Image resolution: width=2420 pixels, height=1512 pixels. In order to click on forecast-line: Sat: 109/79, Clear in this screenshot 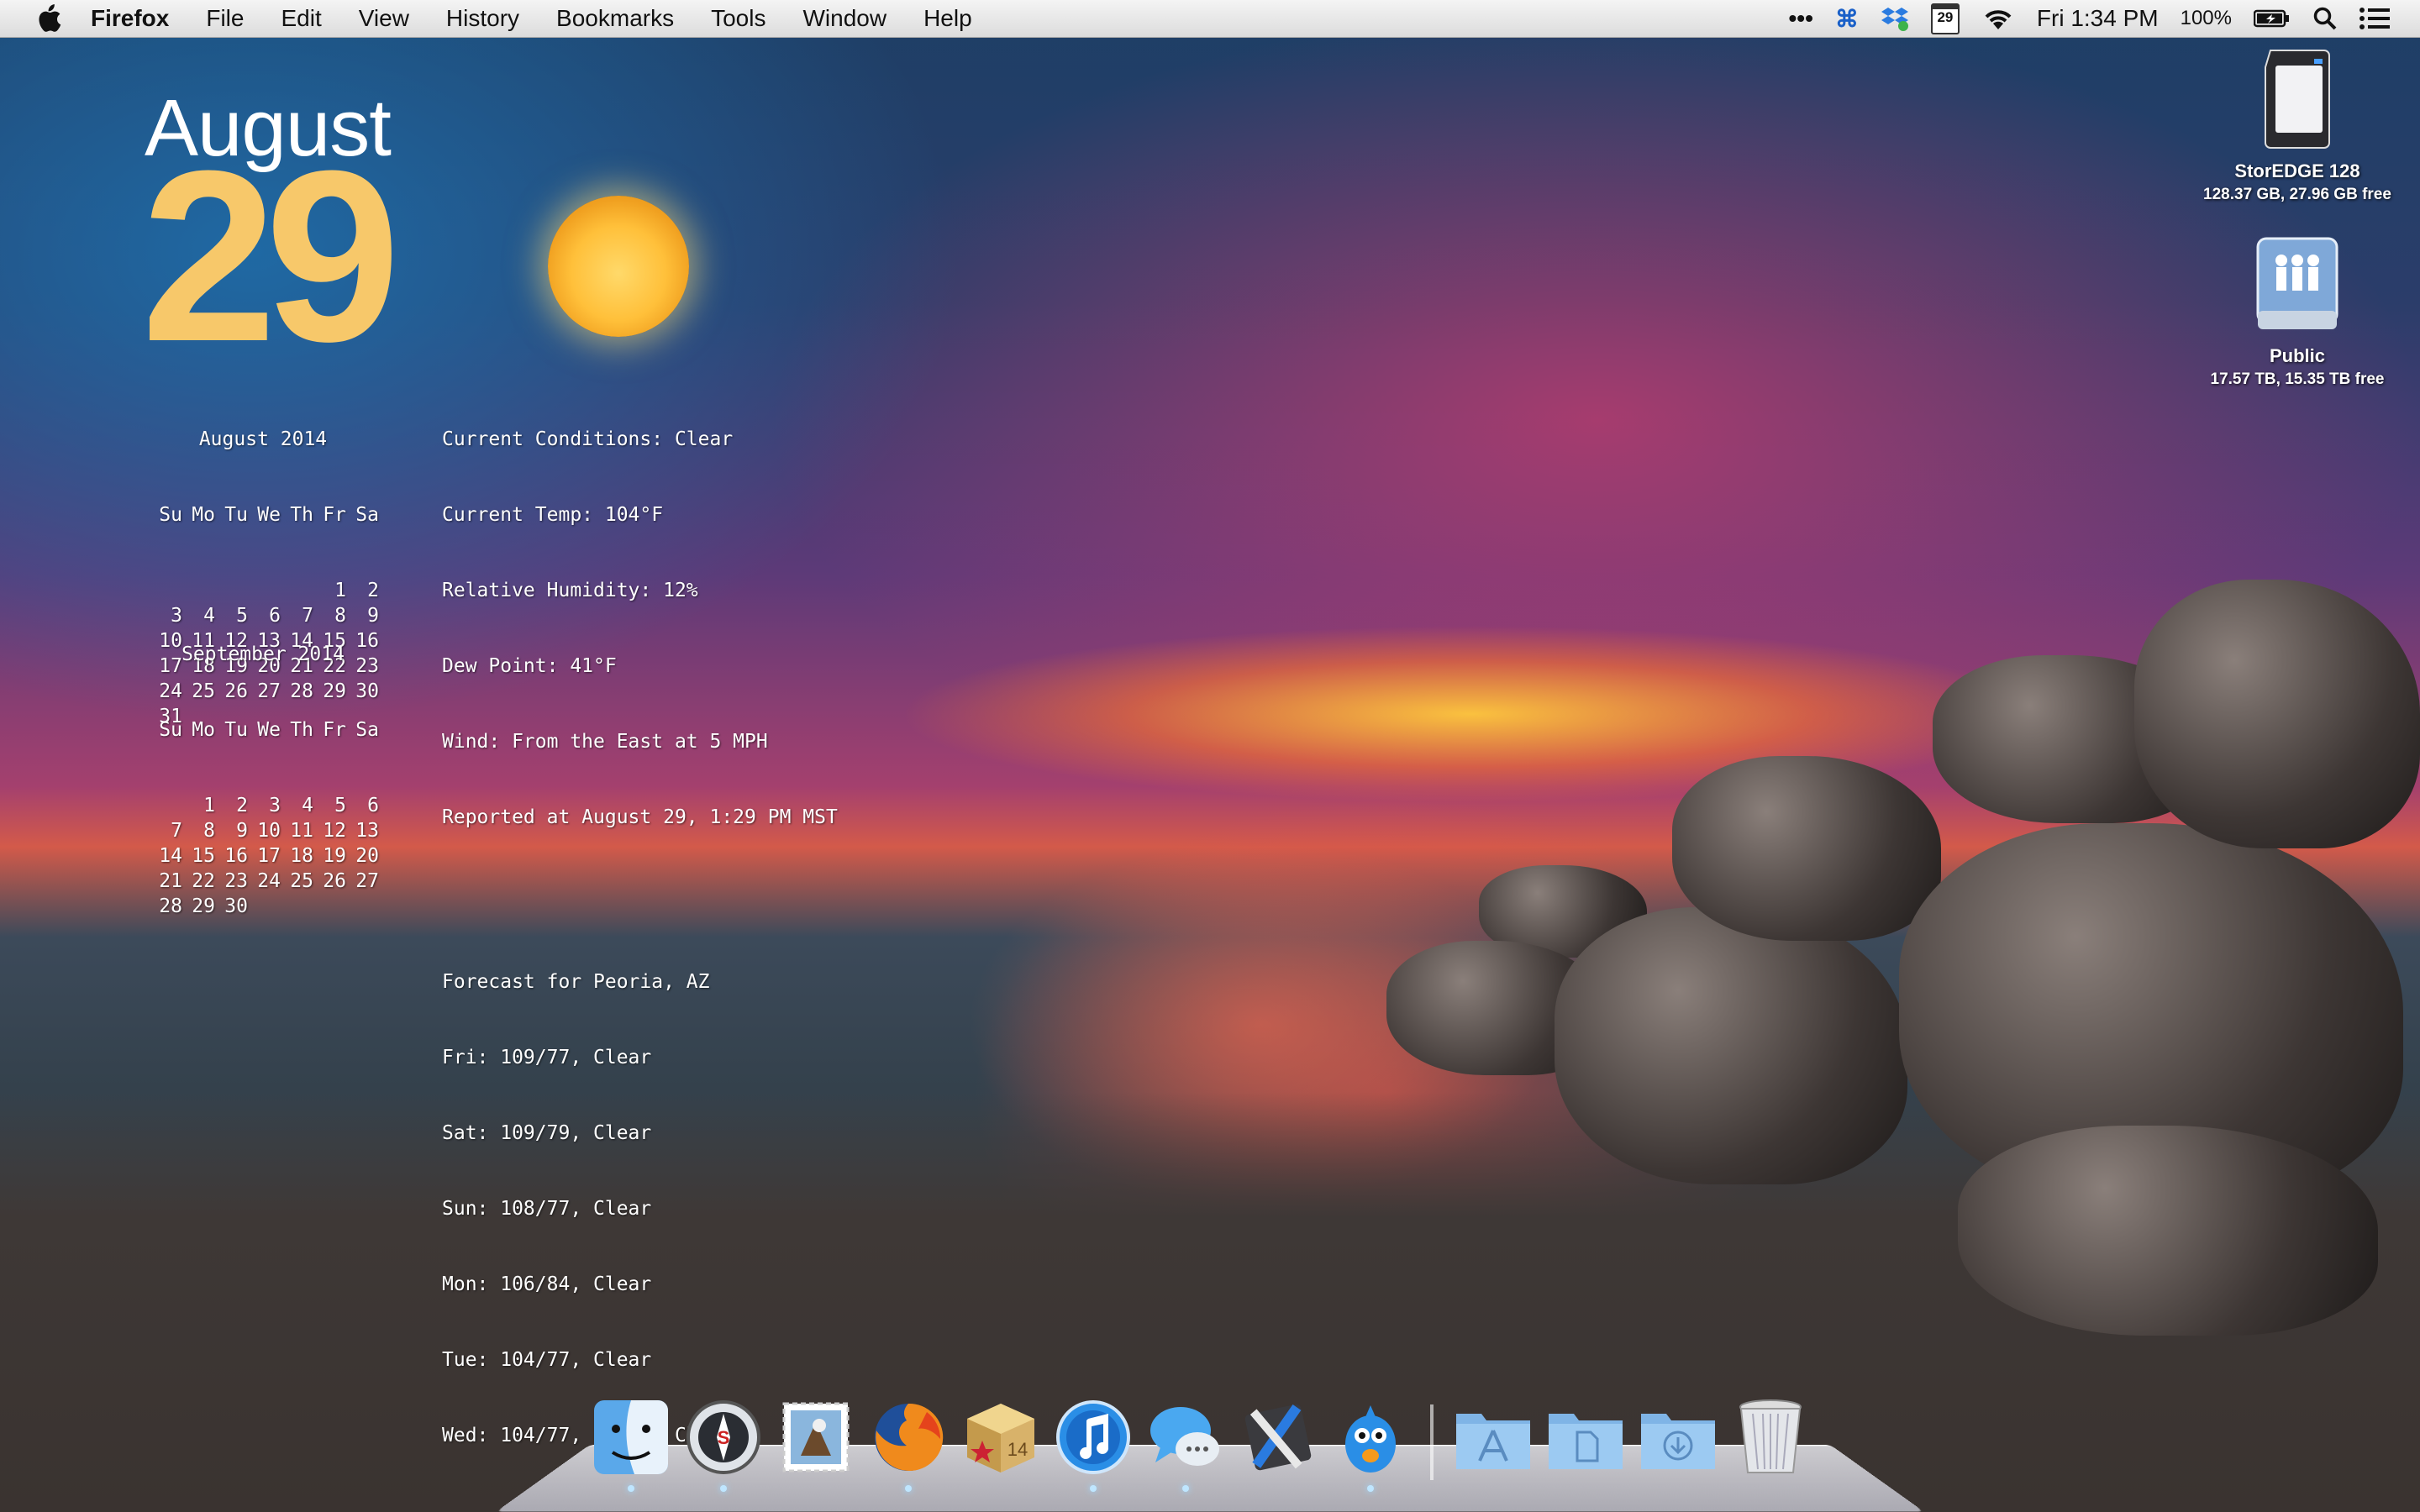, I will do `click(640, 1133)`.